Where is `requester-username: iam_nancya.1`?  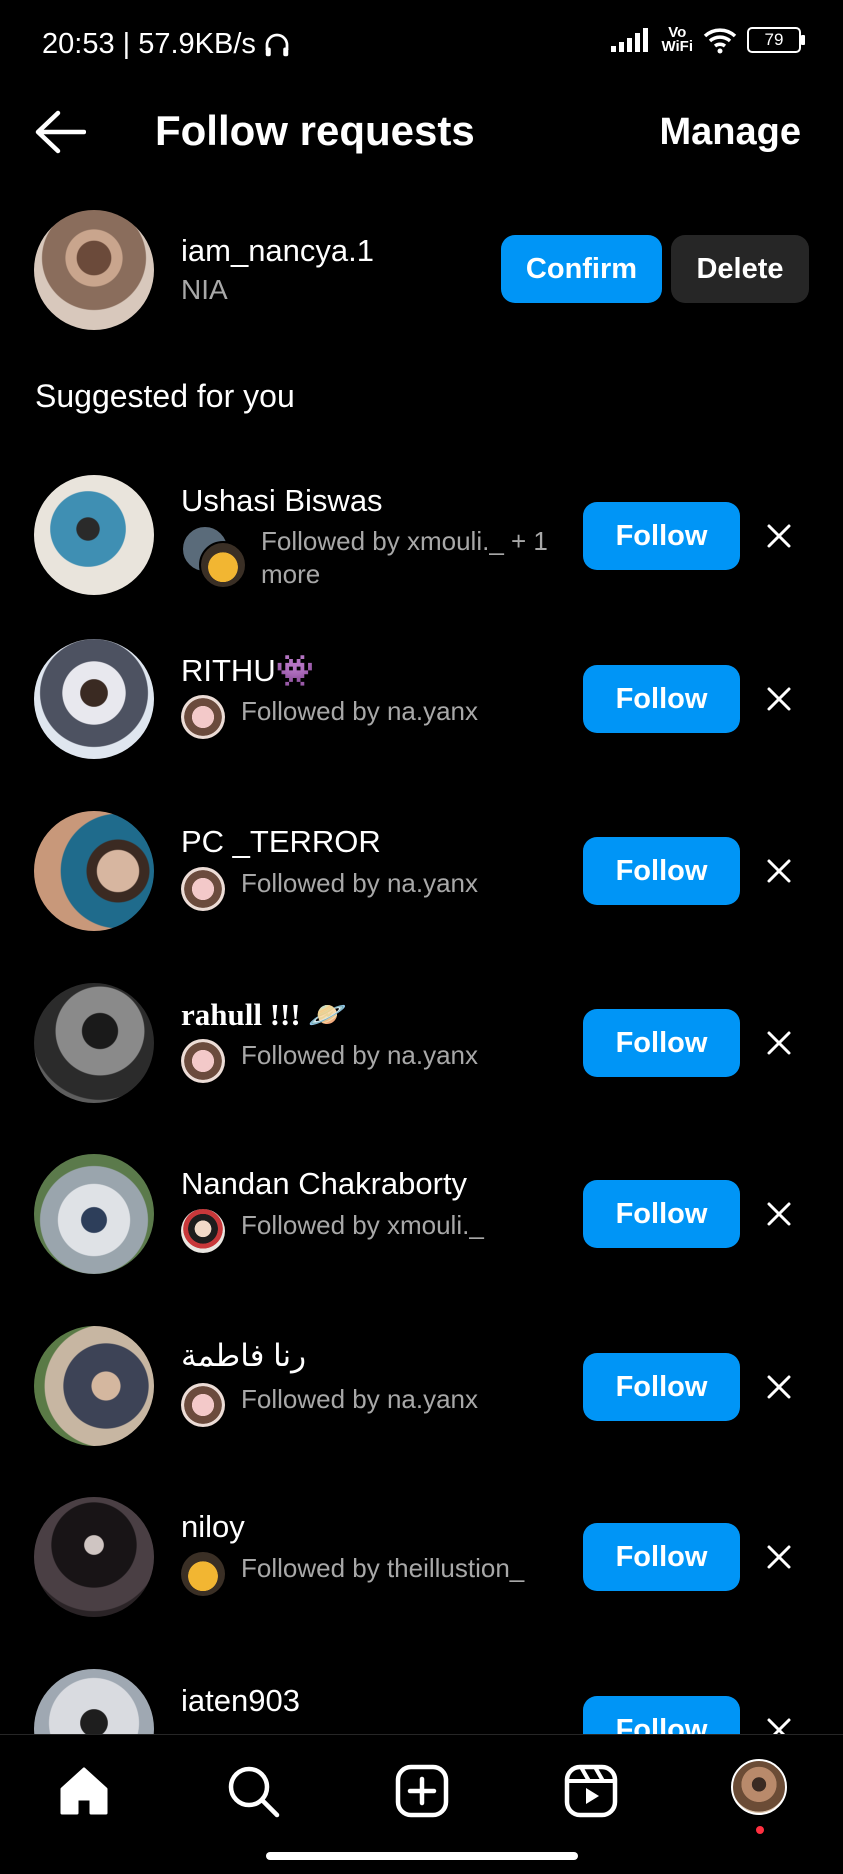 requester-username: iam_nancya.1 is located at coordinates (277, 251).